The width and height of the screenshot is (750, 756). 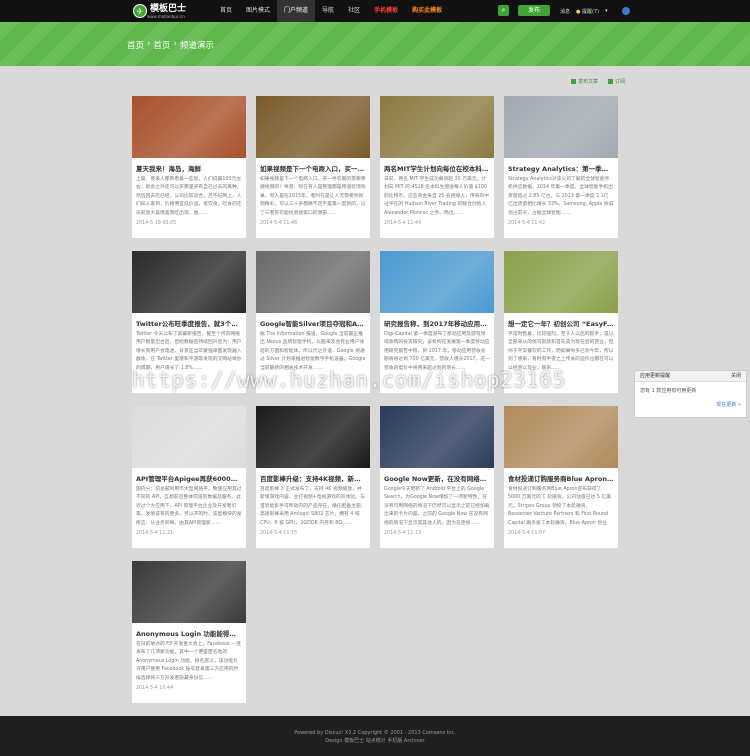 I want to click on article-date: 2014-5-4 11:44, so click(x=403, y=223).